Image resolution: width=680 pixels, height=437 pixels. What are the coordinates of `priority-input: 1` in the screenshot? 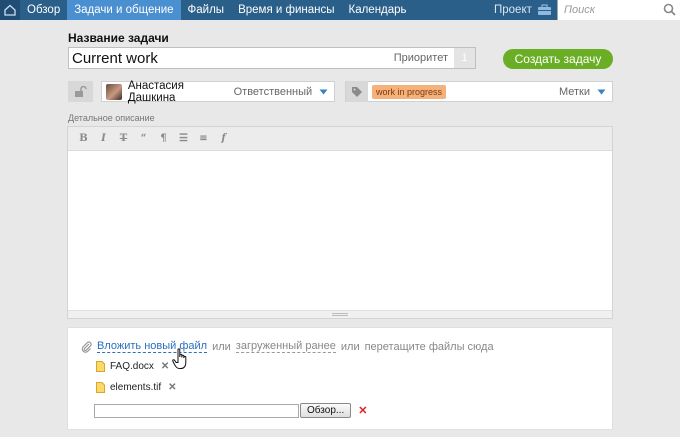 It's located at (464, 58).